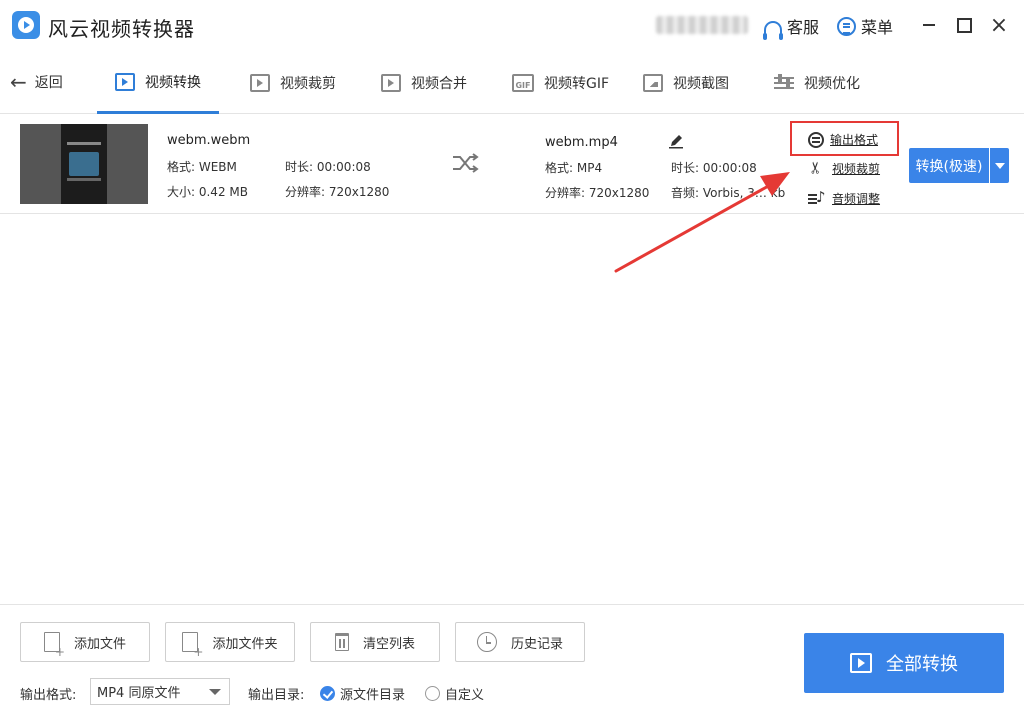 The height and width of the screenshot is (720, 1024). Describe the element at coordinates (536, 644) in the screenshot. I see `history-label: 历史记录` at that location.